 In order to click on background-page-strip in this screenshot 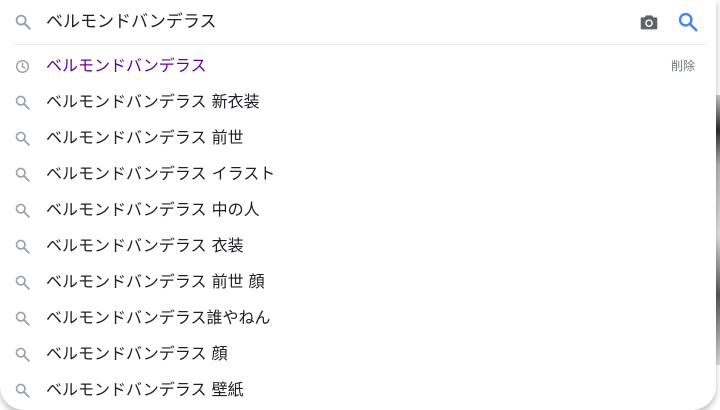, I will do `click(718, 230)`.